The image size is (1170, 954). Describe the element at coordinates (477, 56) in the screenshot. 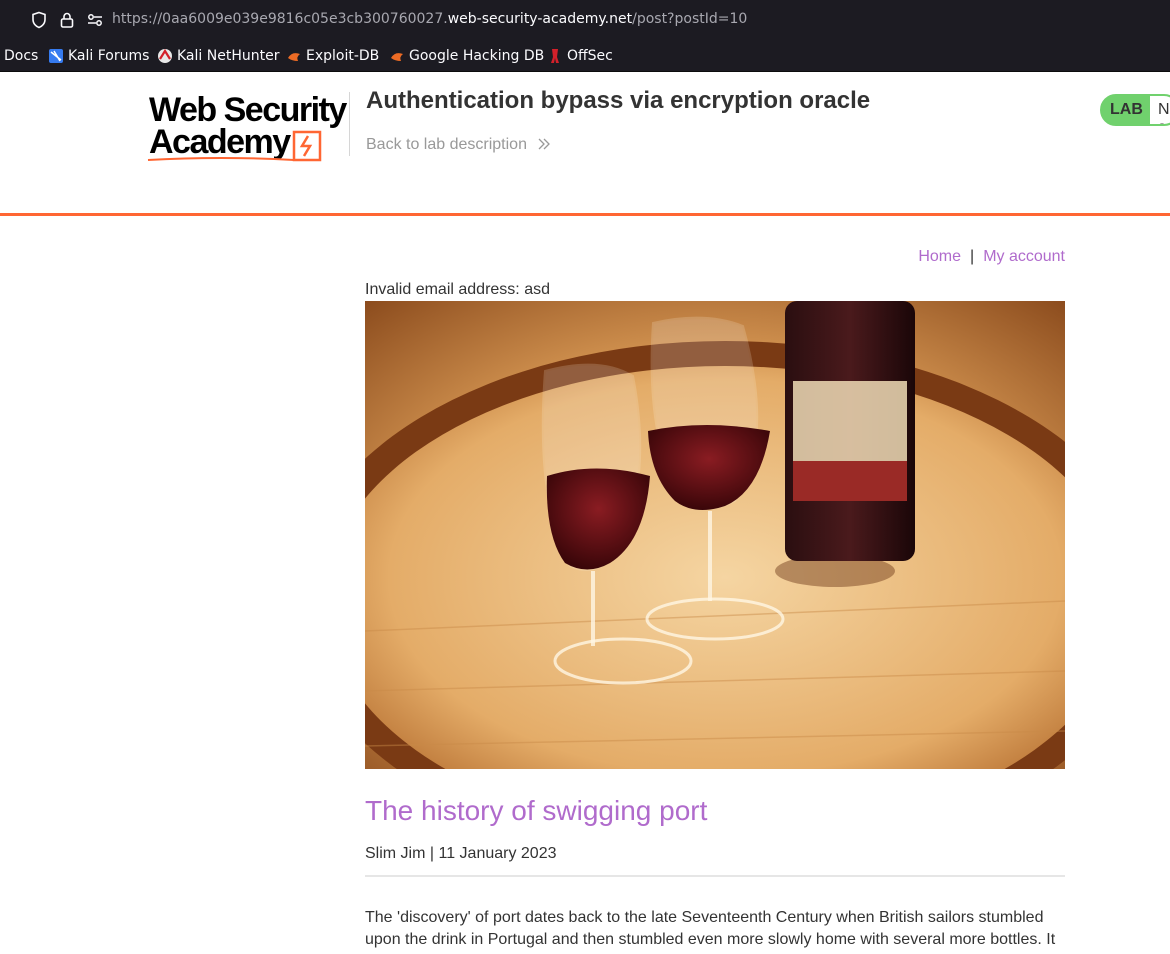

I see `bookmark-label: Google Hacking DB` at that location.